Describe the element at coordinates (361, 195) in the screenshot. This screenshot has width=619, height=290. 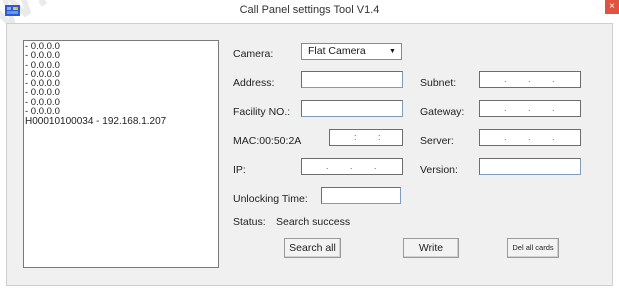
I see `unlocking-time-field` at that location.